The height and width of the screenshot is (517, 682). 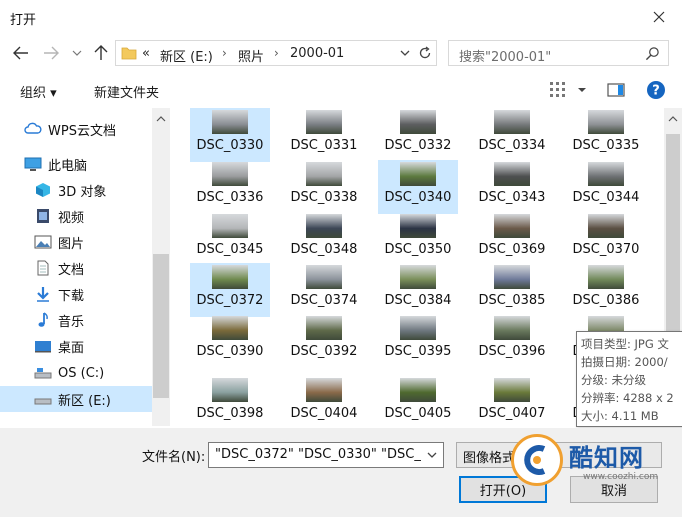 I want to click on file-name: DSC_0370, so click(x=606, y=249).